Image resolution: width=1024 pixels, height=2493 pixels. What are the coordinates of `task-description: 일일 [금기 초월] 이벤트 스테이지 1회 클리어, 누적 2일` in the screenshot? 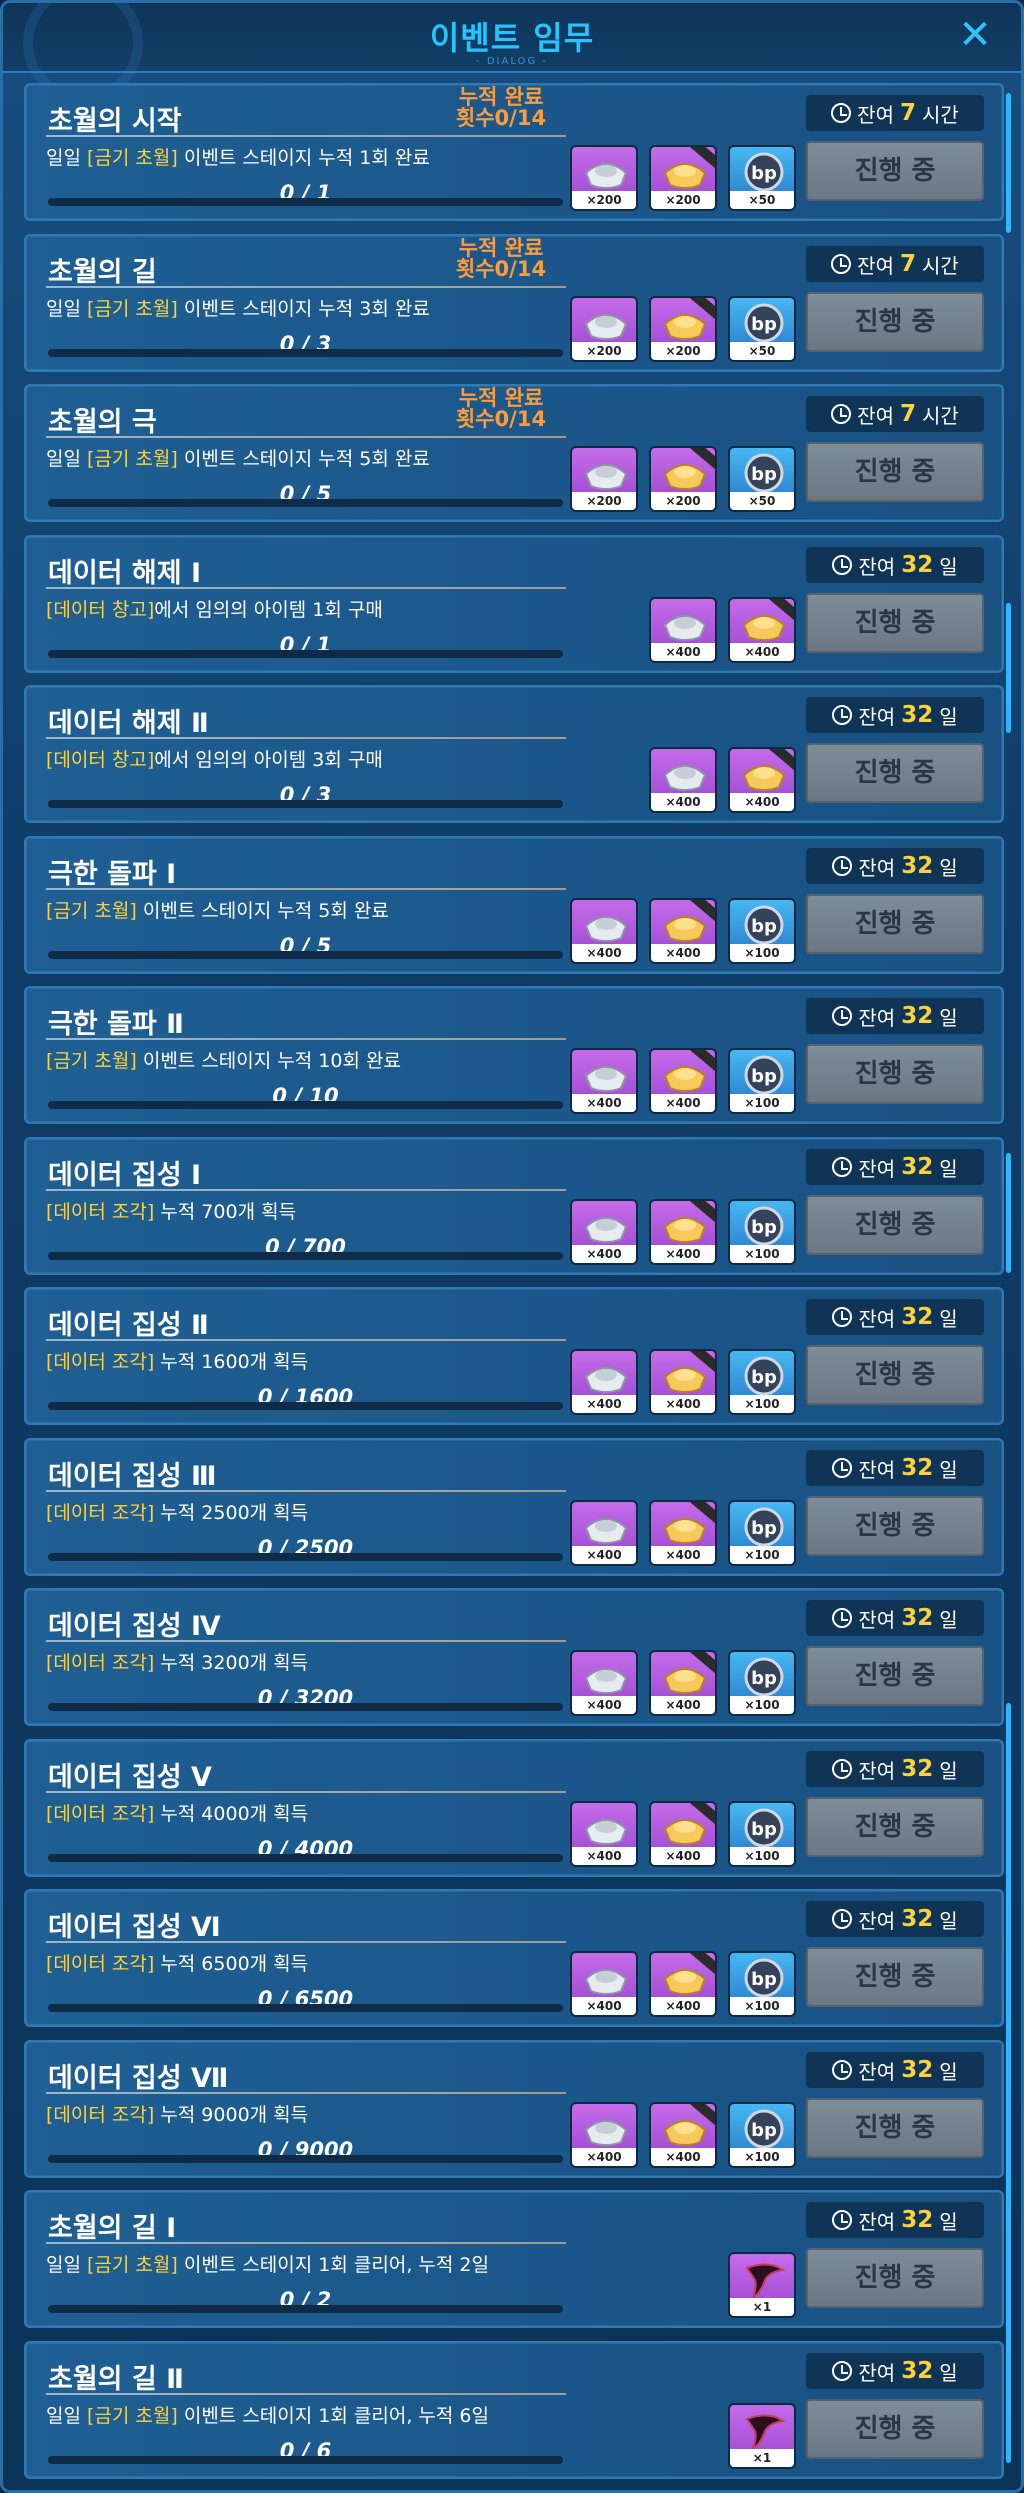 It's located at (267, 2263).